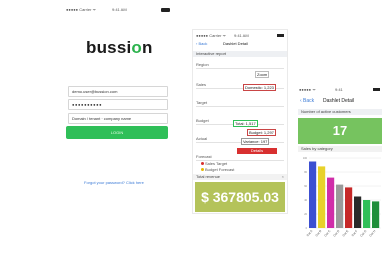  I want to click on username-field: demo.user@bussion.com, so click(118, 91).